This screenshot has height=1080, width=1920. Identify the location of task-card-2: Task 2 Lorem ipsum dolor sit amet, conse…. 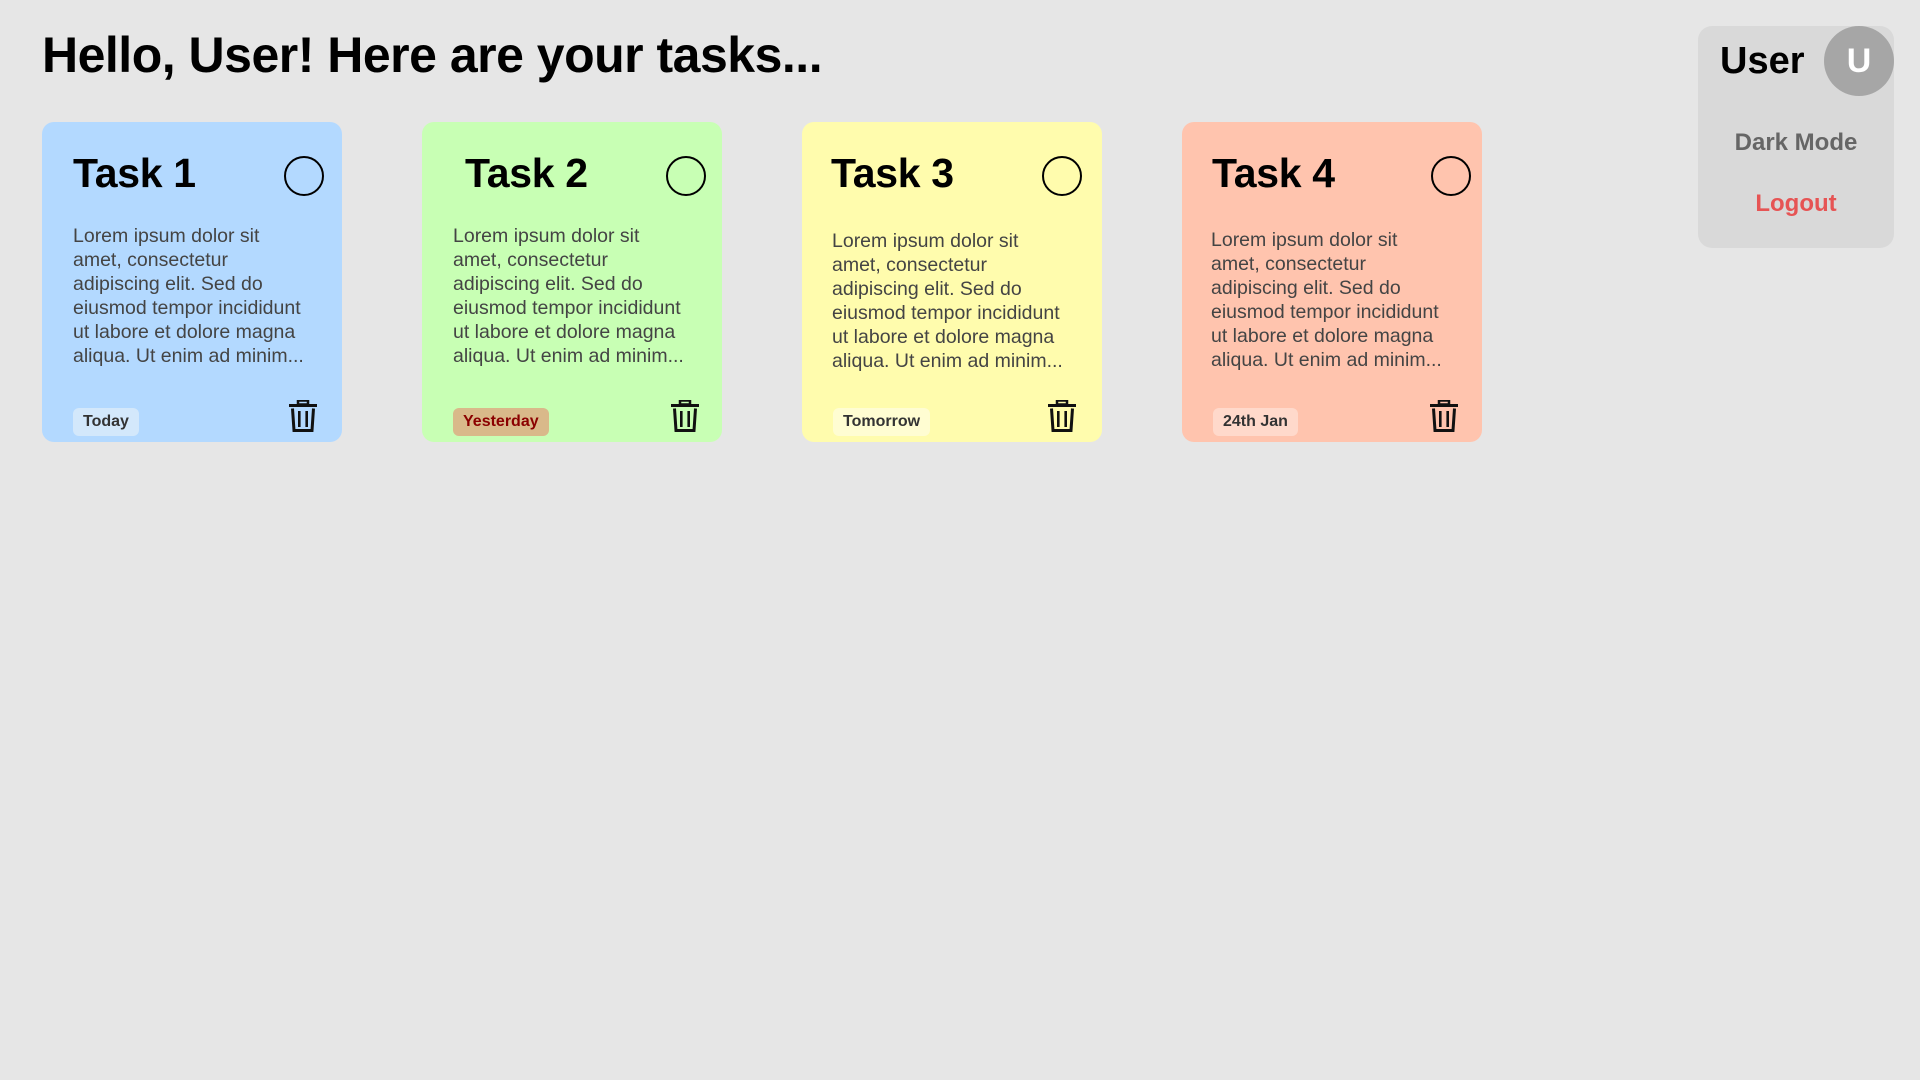
(572, 282).